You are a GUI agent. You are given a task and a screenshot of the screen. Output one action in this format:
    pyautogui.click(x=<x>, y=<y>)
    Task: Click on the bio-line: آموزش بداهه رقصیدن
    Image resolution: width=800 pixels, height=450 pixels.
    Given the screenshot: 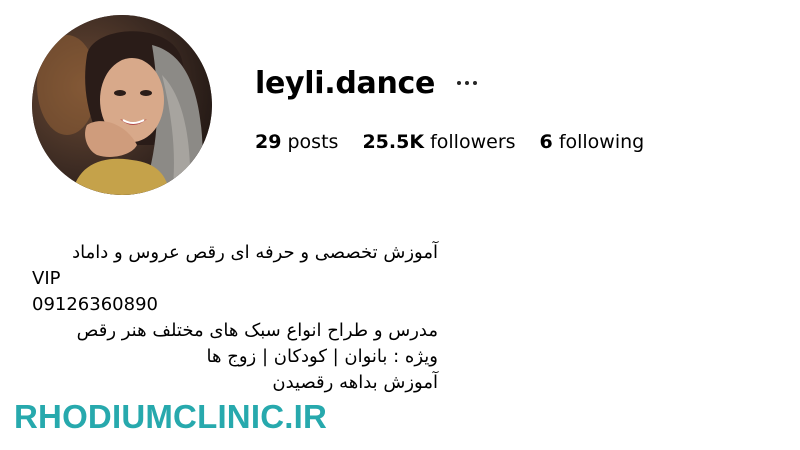 What is the action you would take?
    pyautogui.click(x=355, y=382)
    